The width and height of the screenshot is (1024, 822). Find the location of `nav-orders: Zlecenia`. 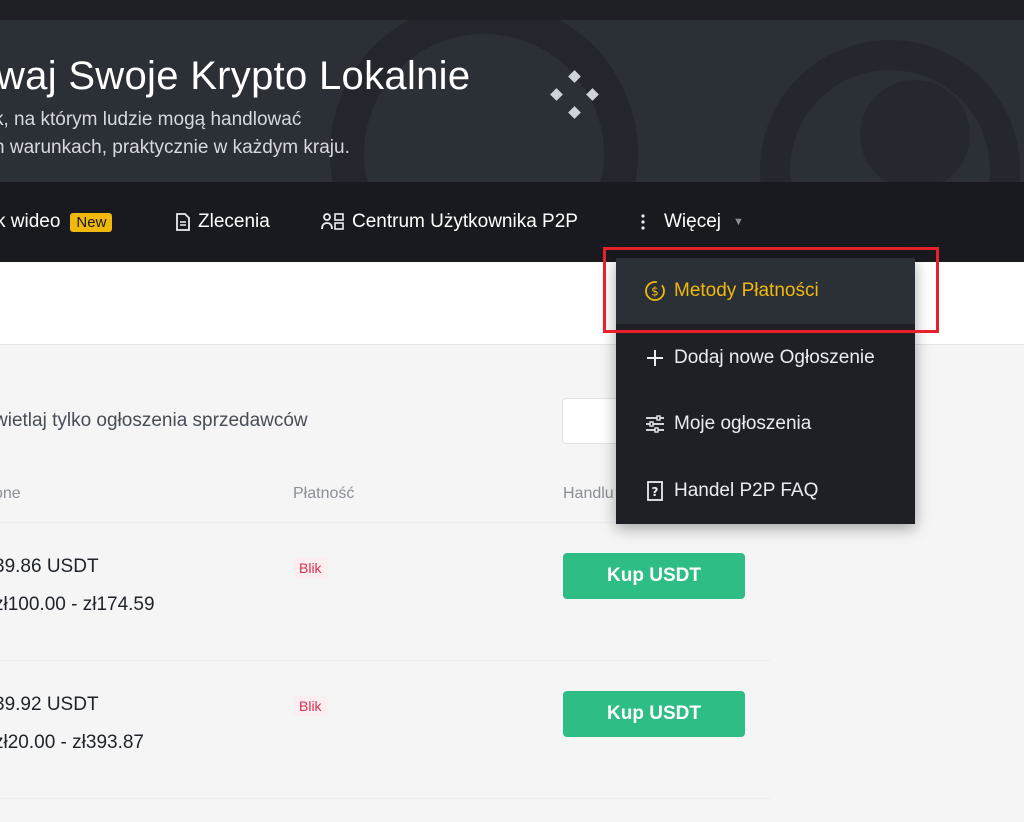

nav-orders: Zlecenia is located at coordinates (222, 222).